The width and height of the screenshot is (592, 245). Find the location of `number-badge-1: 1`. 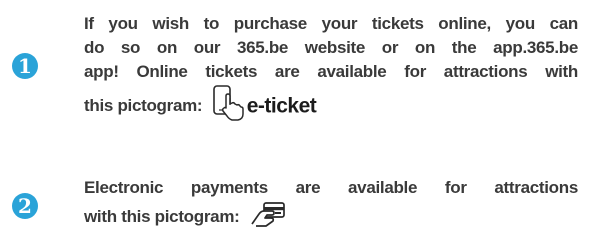

number-badge-1: 1 is located at coordinates (25, 66).